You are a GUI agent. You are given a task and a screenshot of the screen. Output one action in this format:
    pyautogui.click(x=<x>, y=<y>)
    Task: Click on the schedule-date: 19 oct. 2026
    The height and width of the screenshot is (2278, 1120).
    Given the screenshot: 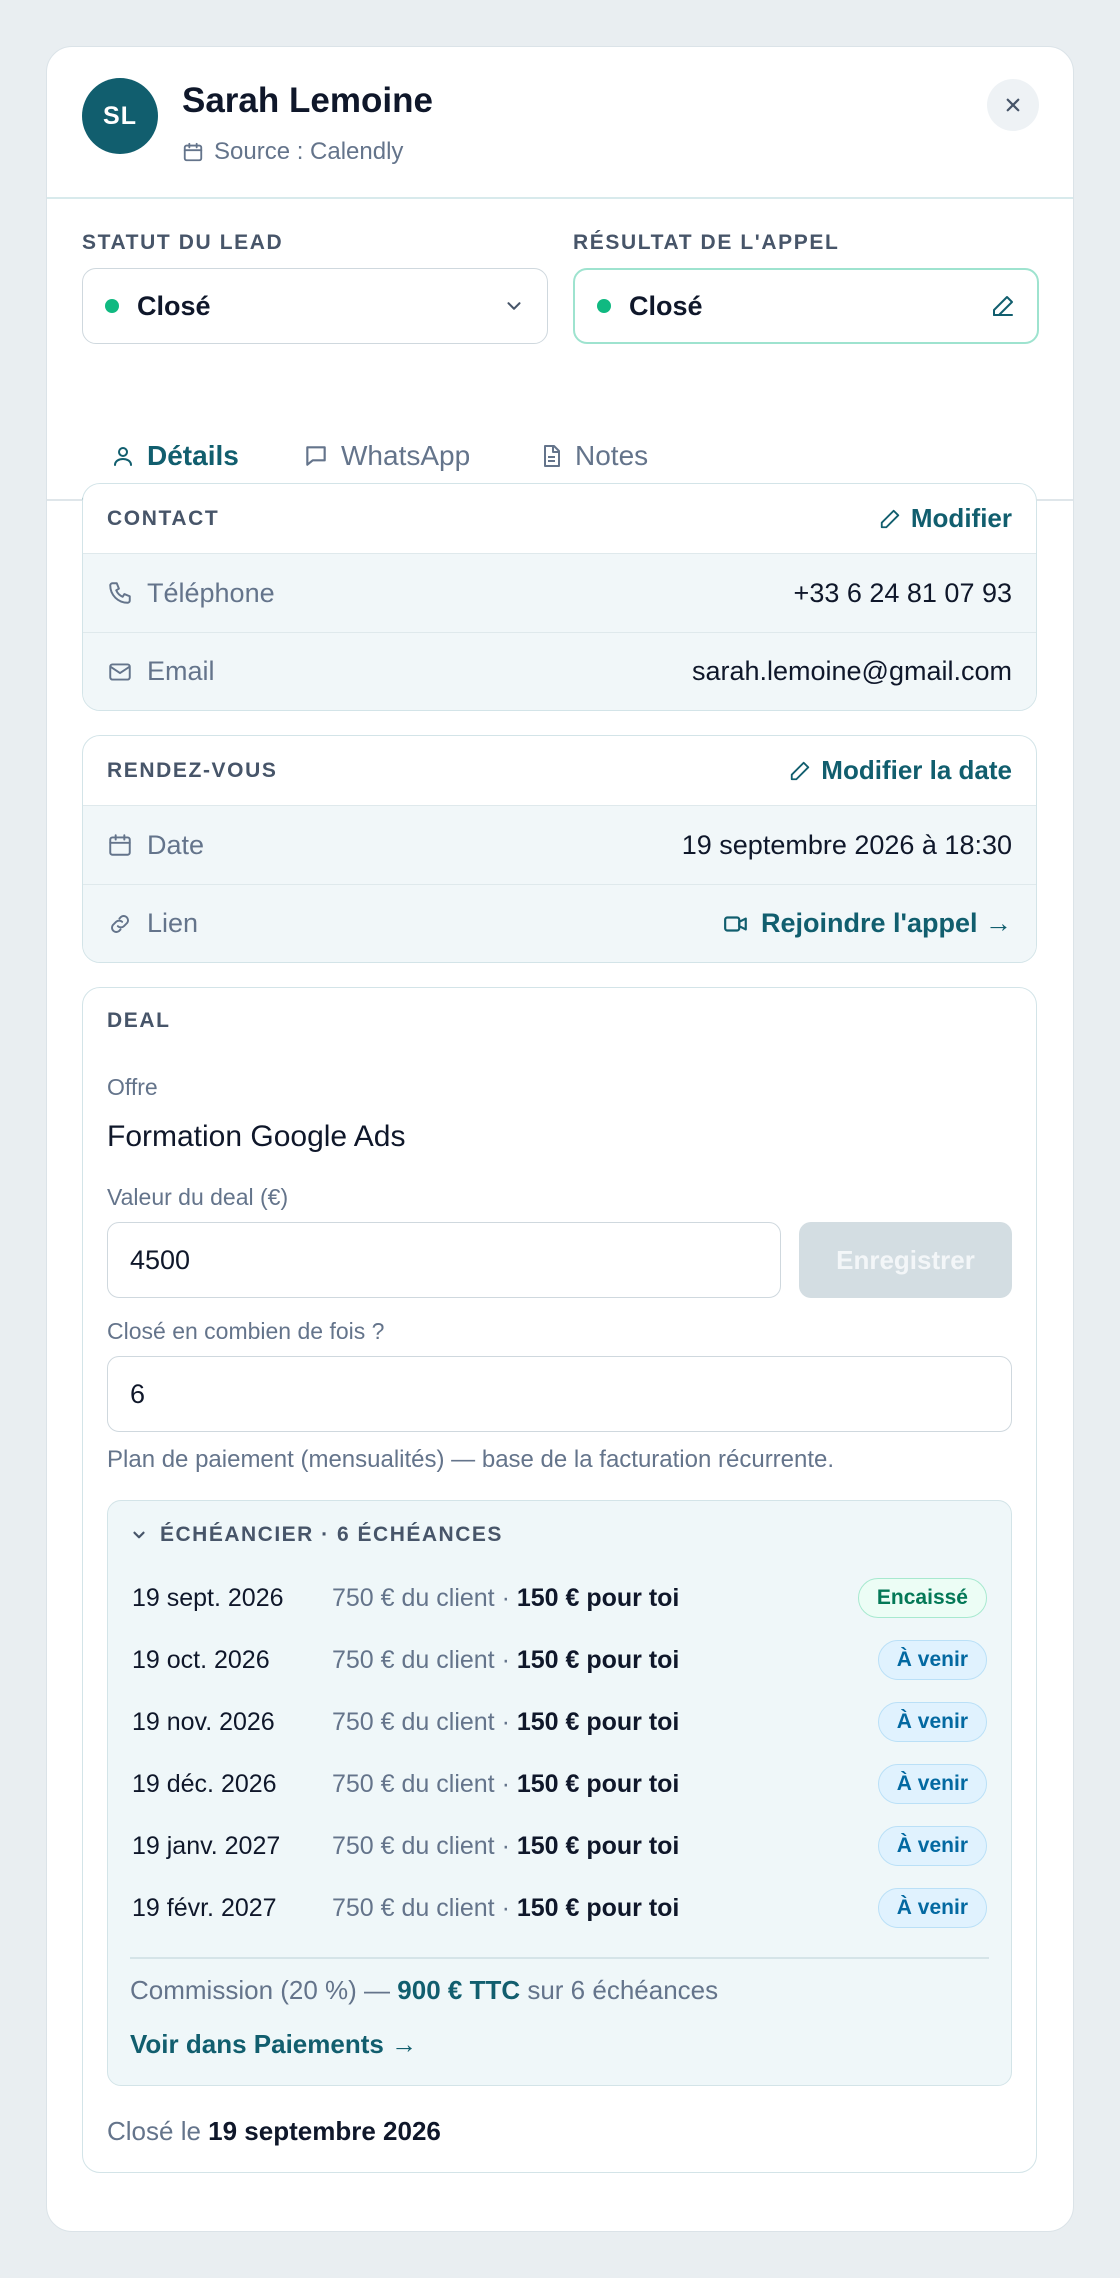 What is the action you would take?
    pyautogui.click(x=201, y=1659)
    